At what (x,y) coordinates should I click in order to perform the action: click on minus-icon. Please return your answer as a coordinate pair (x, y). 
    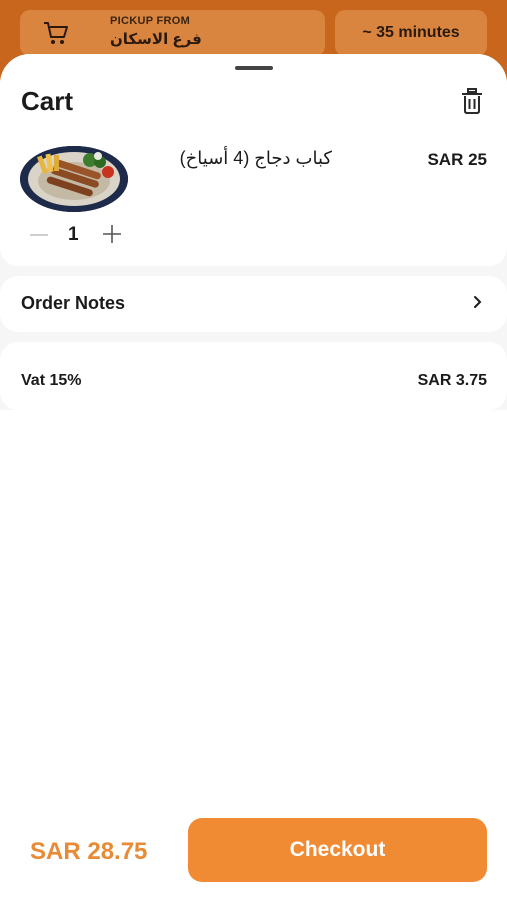
    Looking at the image, I should click on (39, 235).